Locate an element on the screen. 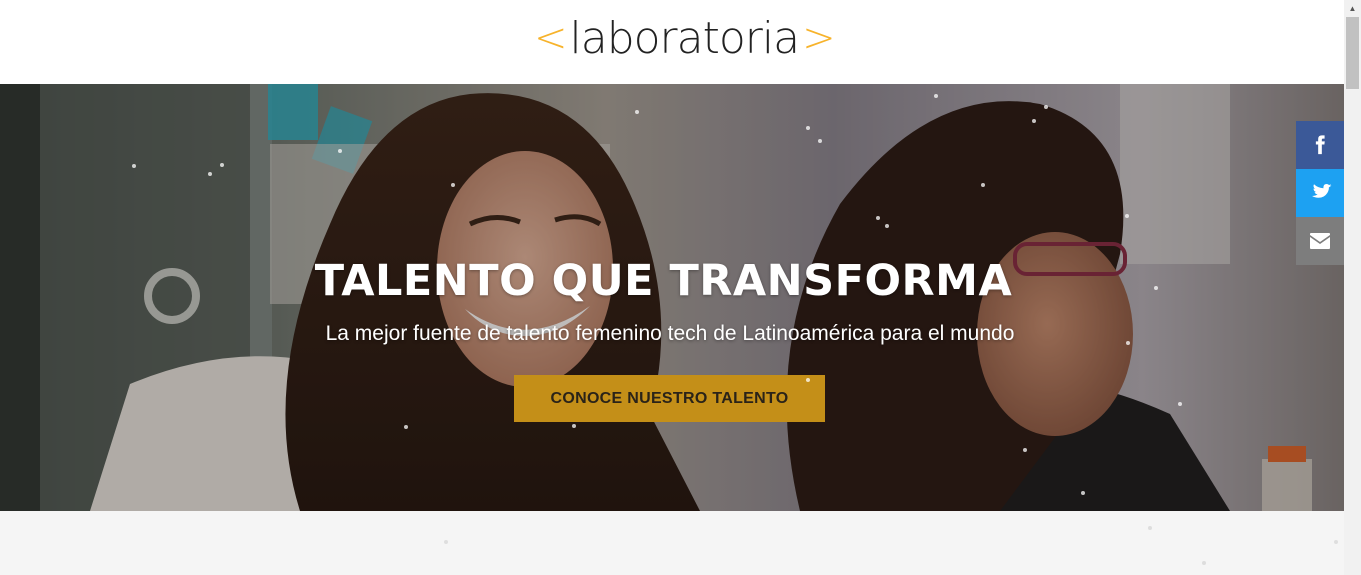  email-icon is located at coordinates (1320, 241).